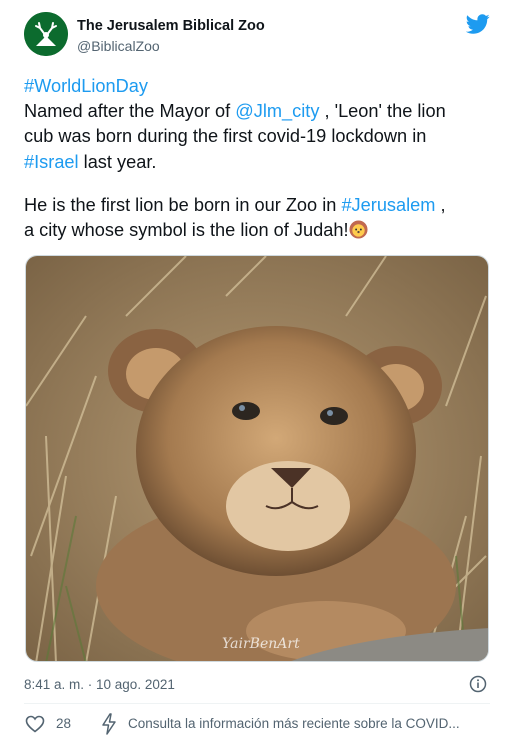 The height and width of the screenshot is (745, 508). Describe the element at coordinates (478, 684) in the screenshot. I see `info-icon` at that location.